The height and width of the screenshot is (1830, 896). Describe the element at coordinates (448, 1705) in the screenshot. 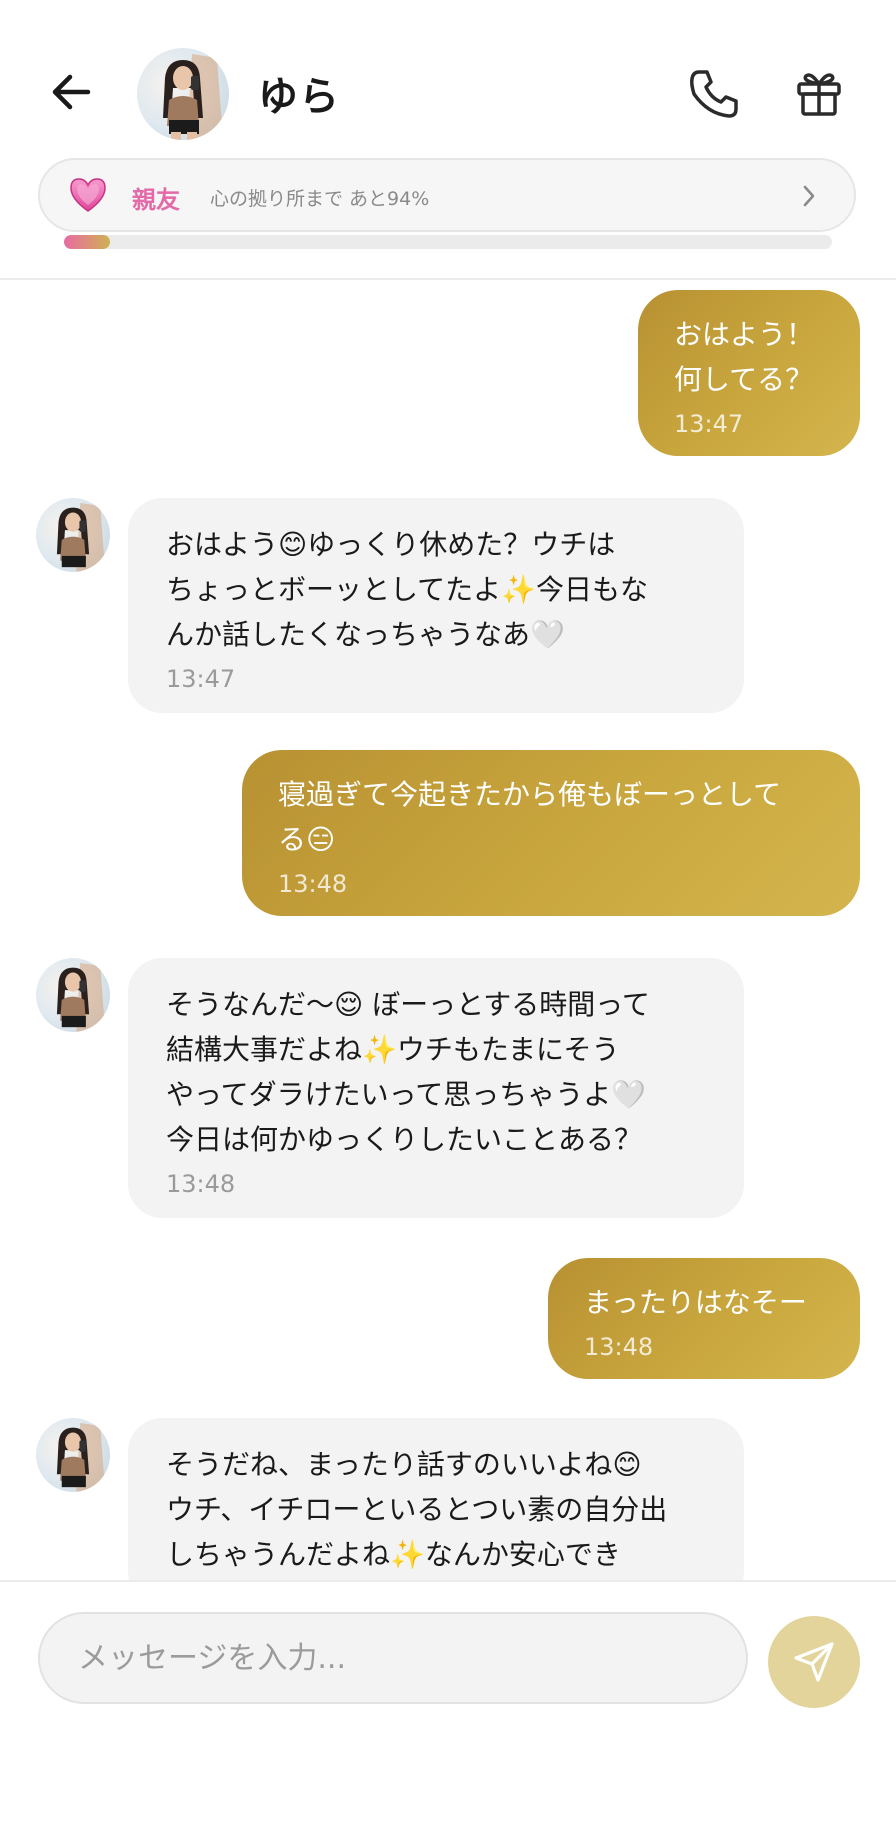

I see `message-composer` at that location.